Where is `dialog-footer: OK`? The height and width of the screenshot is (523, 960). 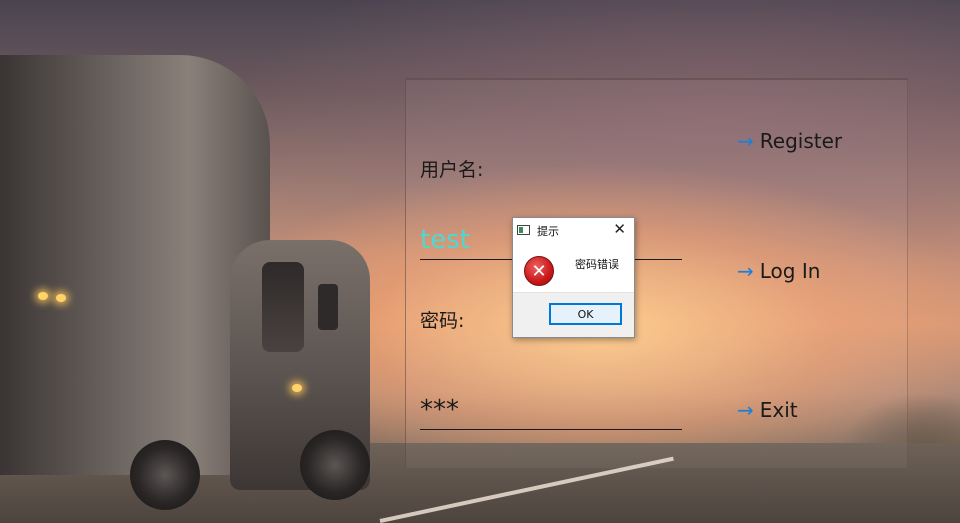
dialog-footer: OK is located at coordinates (573, 314).